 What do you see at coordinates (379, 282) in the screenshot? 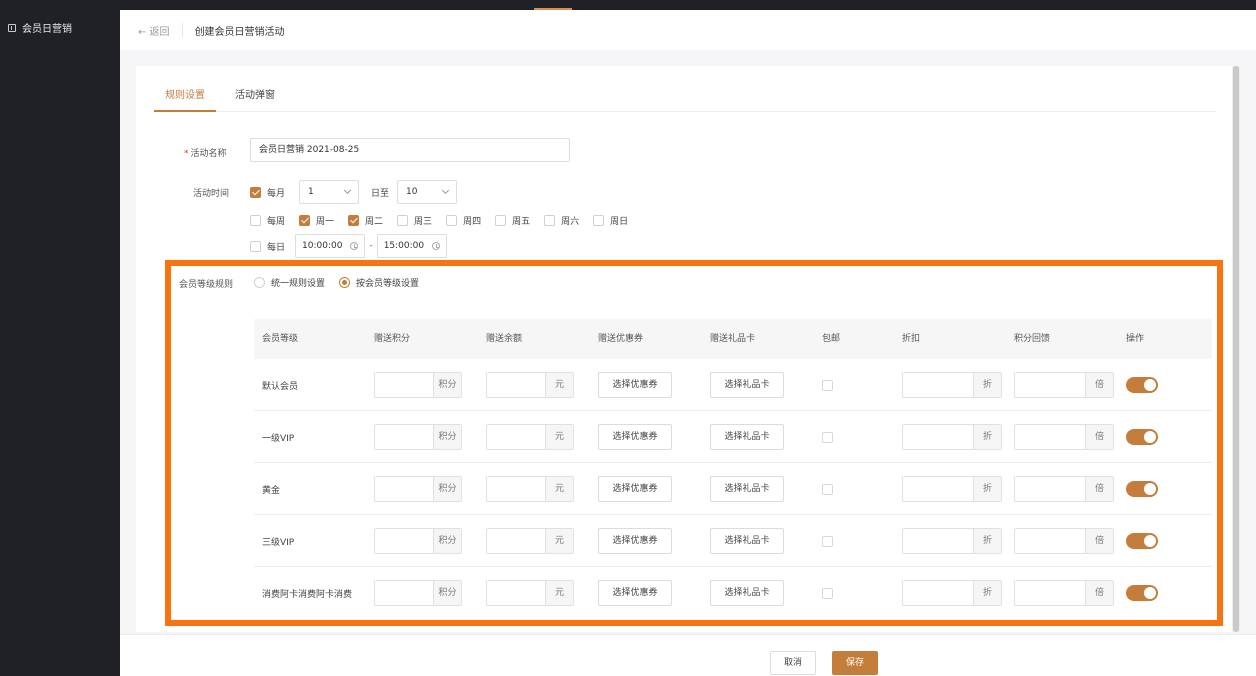
I see `radio-by-level-rule: 按会员等级设置` at bounding box center [379, 282].